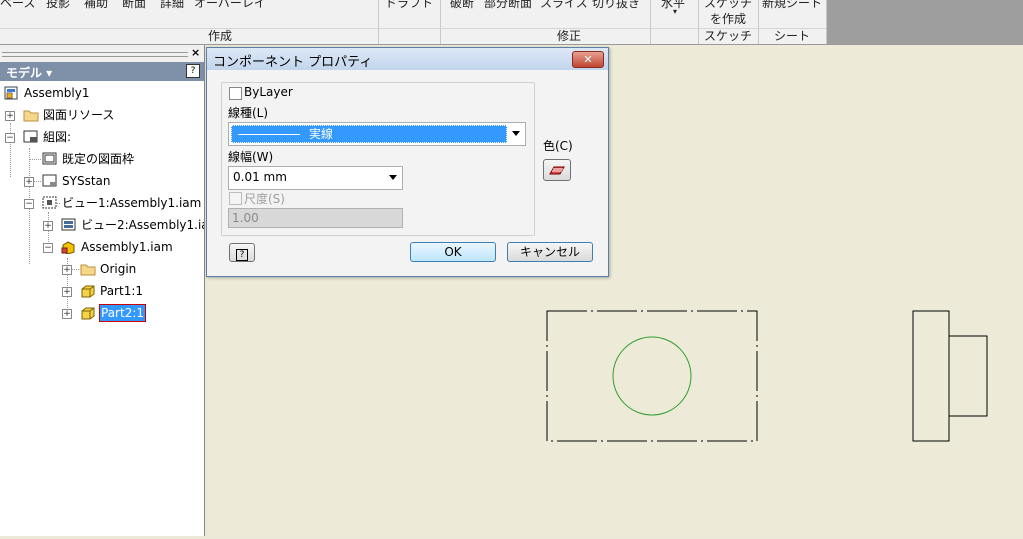 This screenshot has width=1023, height=539. Describe the element at coordinates (102, 53) in the screenshot. I see `panel-grip-bar: ×` at that location.